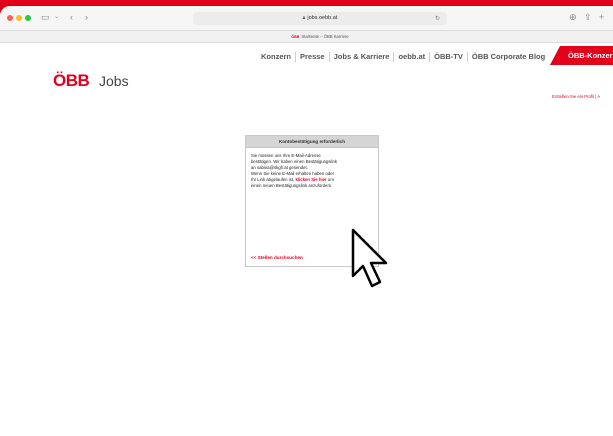  What do you see at coordinates (86, 17) in the screenshot?
I see `forward-icon: ›` at bounding box center [86, 17].